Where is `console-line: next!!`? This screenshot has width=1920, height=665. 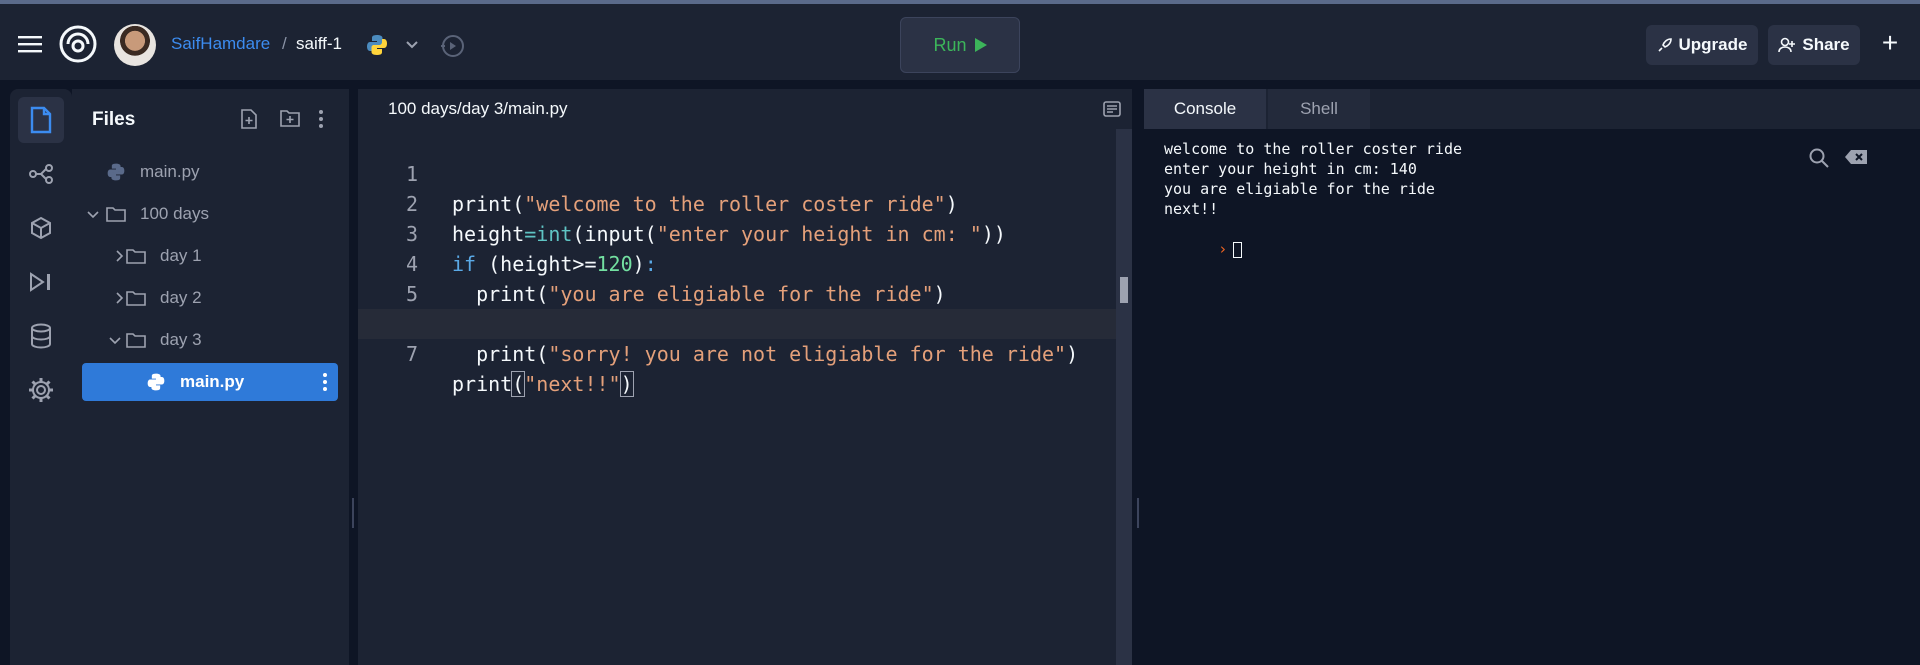
console-line: next!! is located at coordinates (1191, 209).